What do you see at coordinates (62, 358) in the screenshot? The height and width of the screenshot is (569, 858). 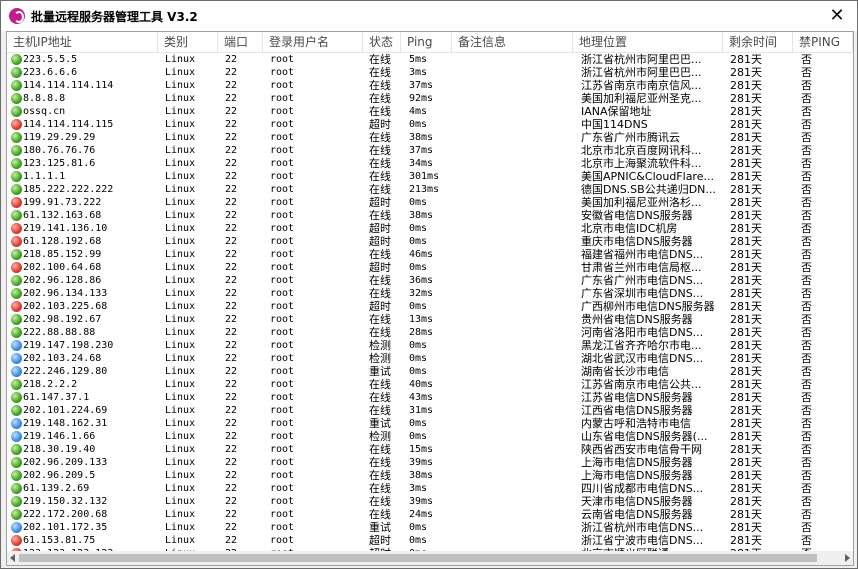 I see `cell-ip: 202.103.24.68` at bounding box center [62, 358].